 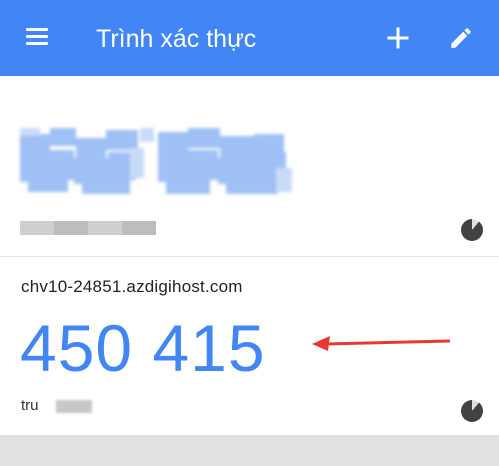 I want to click on otp-code: 450 415, so click(x=143, y=348).